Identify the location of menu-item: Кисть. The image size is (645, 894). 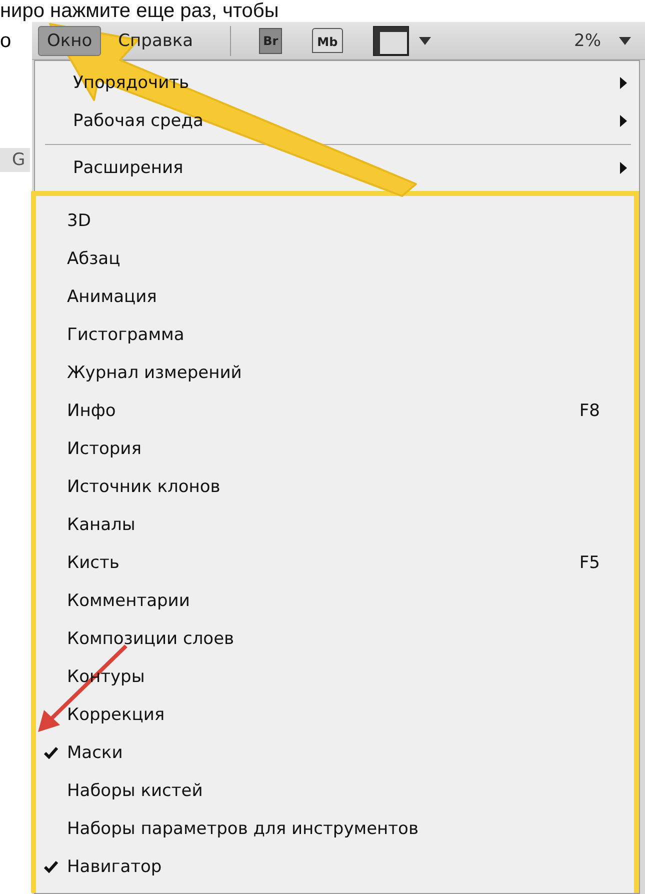
(93, 563).